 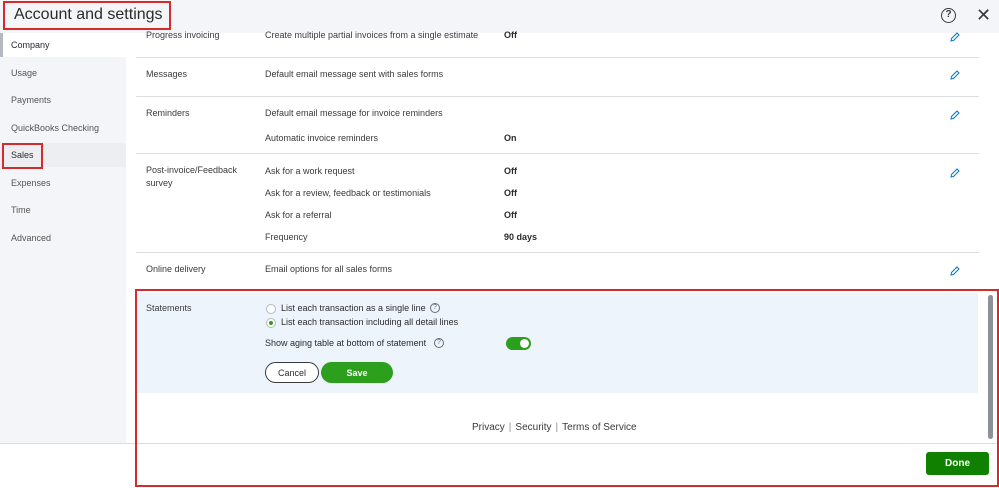 What do you see at coordinates (292, 372) in the screenshot?
I see `cancel-button: Cancel` at bounding box center [292, 372].